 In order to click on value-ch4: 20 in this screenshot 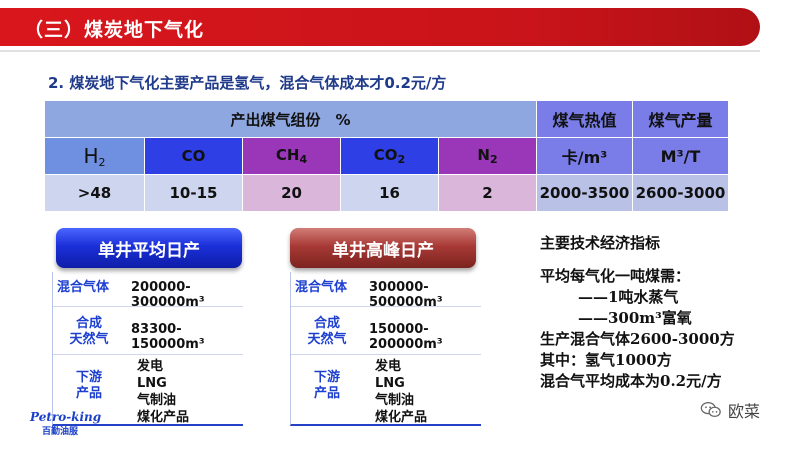, I will do `click(291, 193)`.